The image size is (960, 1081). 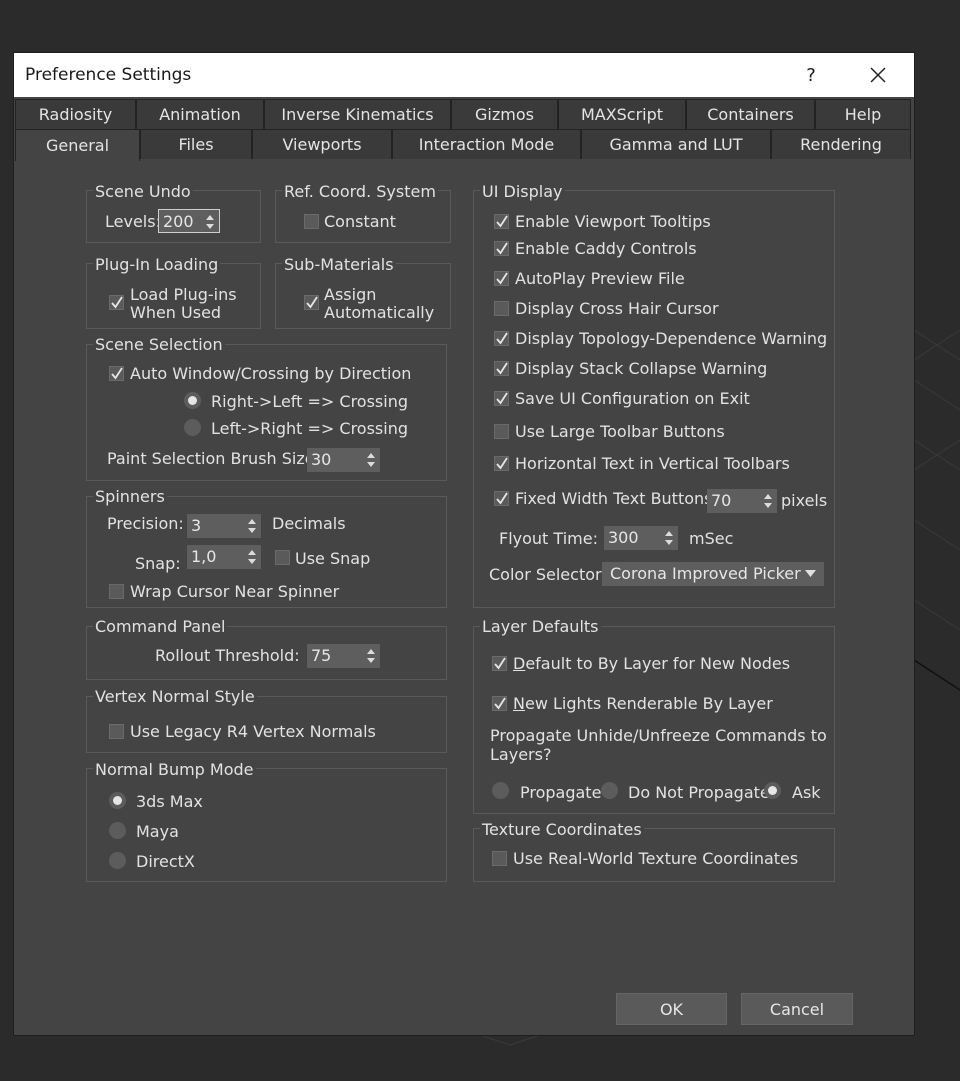 I want to click on bump-directx-radio, so click(x=117, y=860).